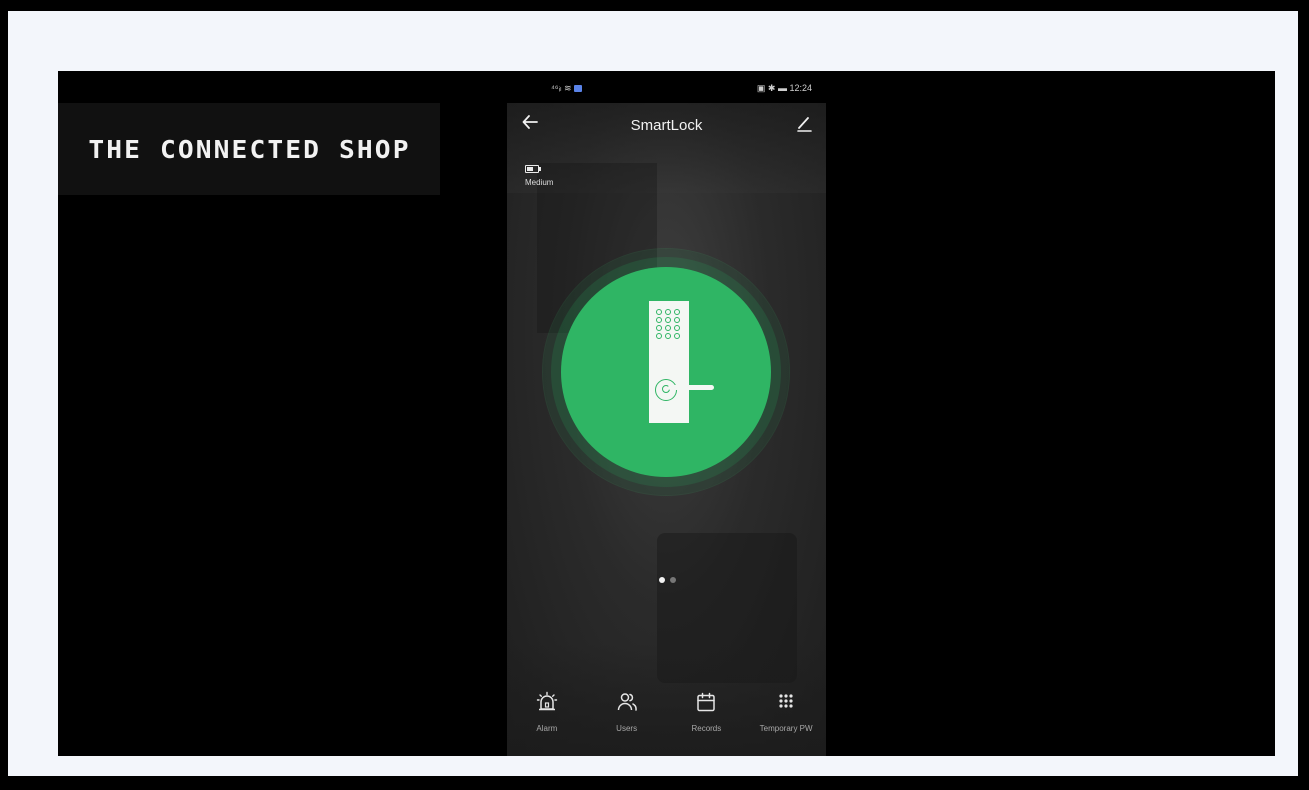 Image resolution: width=1309 pixels, height=790 pixels. Describe the element at coordinates (666, 87) in the screenshot. I see `phone-status-bar: ⁴⁶ᵢₗ ≋ ▣ ✱ ▬ 12:24` at that location.